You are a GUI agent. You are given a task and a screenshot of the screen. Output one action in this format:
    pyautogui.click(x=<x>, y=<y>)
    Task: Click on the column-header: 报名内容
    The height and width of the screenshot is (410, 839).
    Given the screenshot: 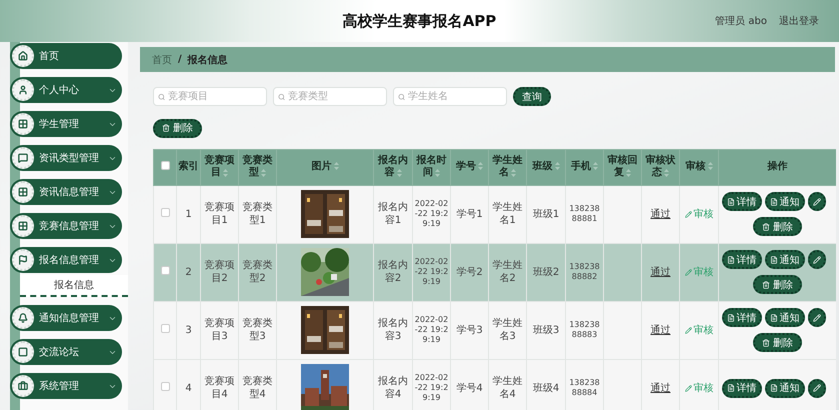 What is the action you would take?
    pyautogui.click(x=393, y=167)
    